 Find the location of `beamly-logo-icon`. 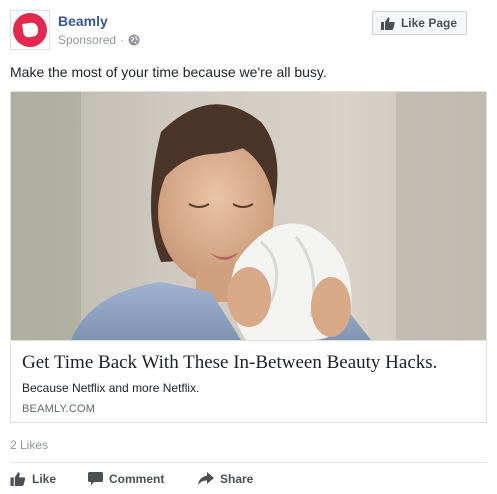

beamly-logo-icon is located at coordinates (30, 30).